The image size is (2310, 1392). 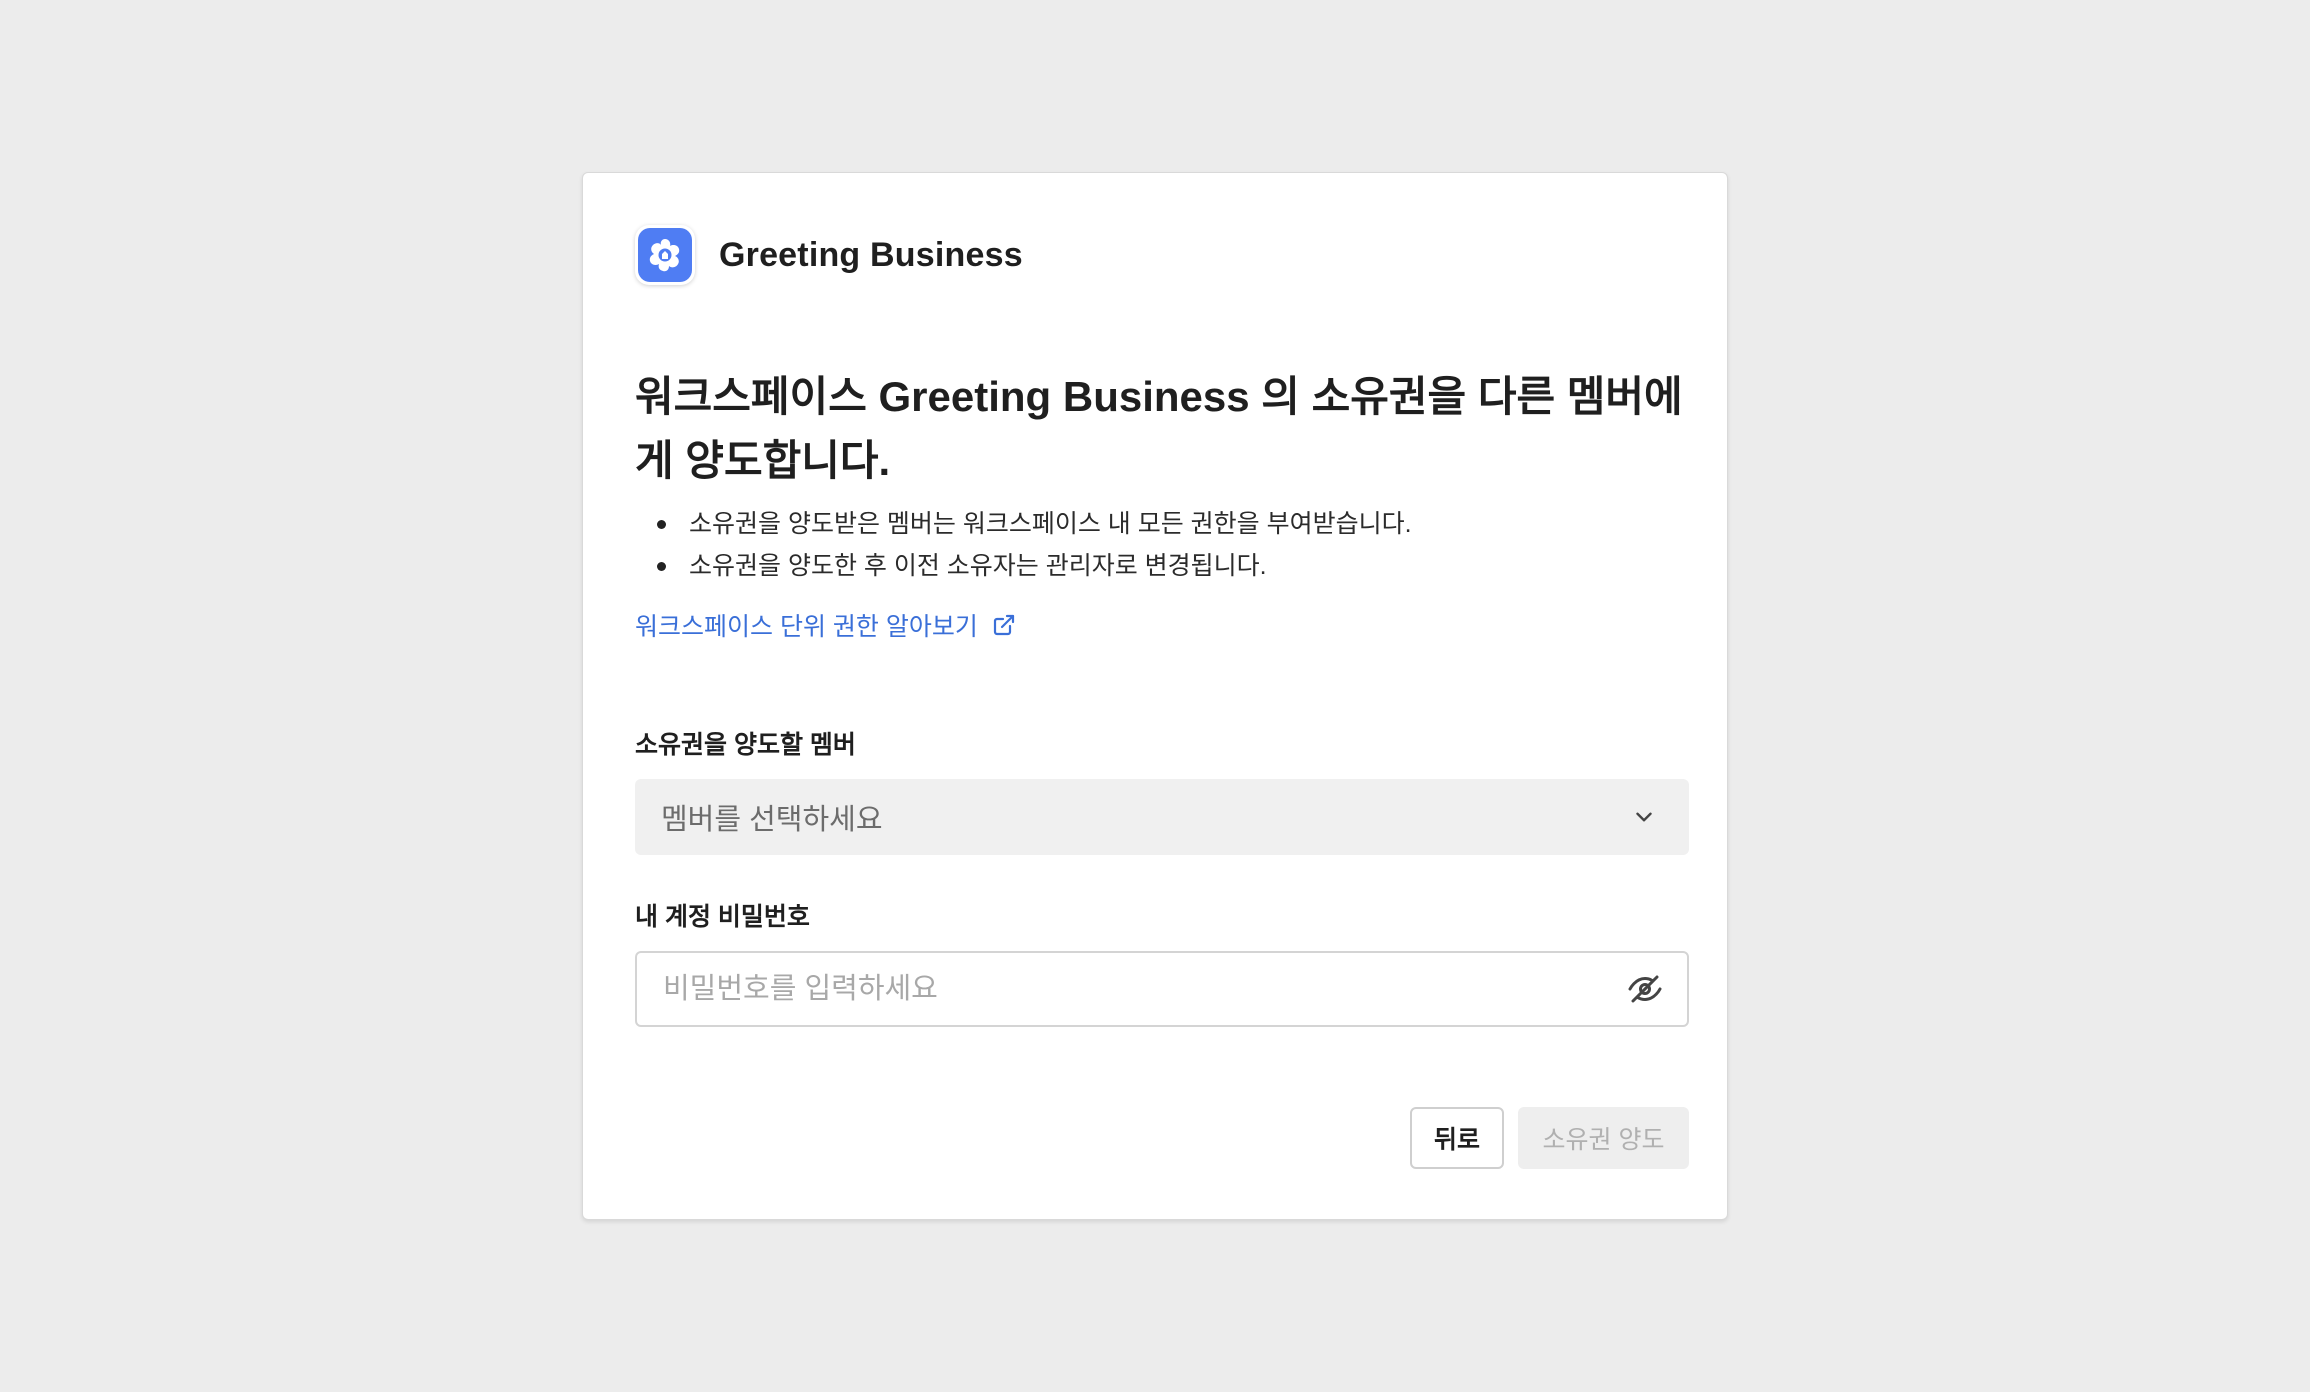 I want to click on chevron-down-icon, so click(x=1644, y=817).